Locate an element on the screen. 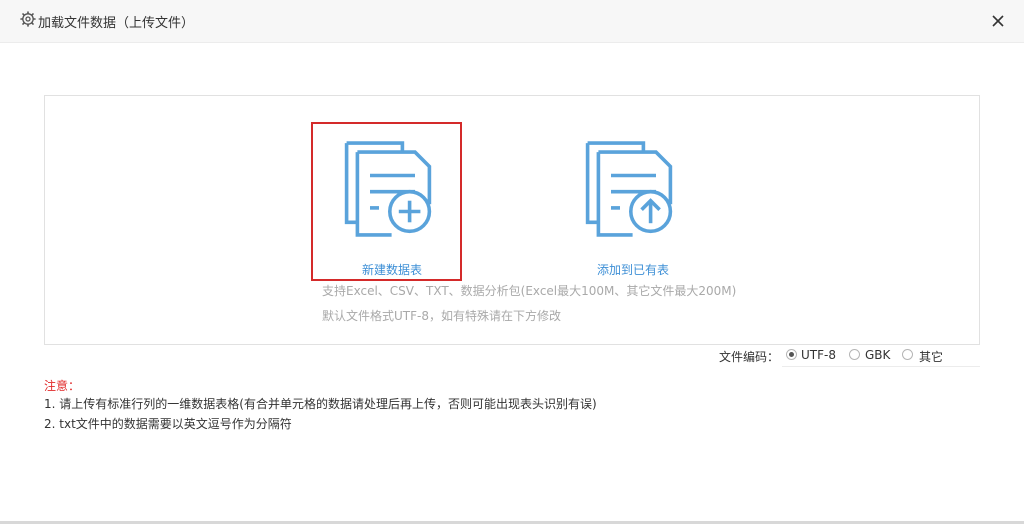 This screenshot has height=524, width=1024. encoding-option-other: 其它 is located at coordinates (931, 356).